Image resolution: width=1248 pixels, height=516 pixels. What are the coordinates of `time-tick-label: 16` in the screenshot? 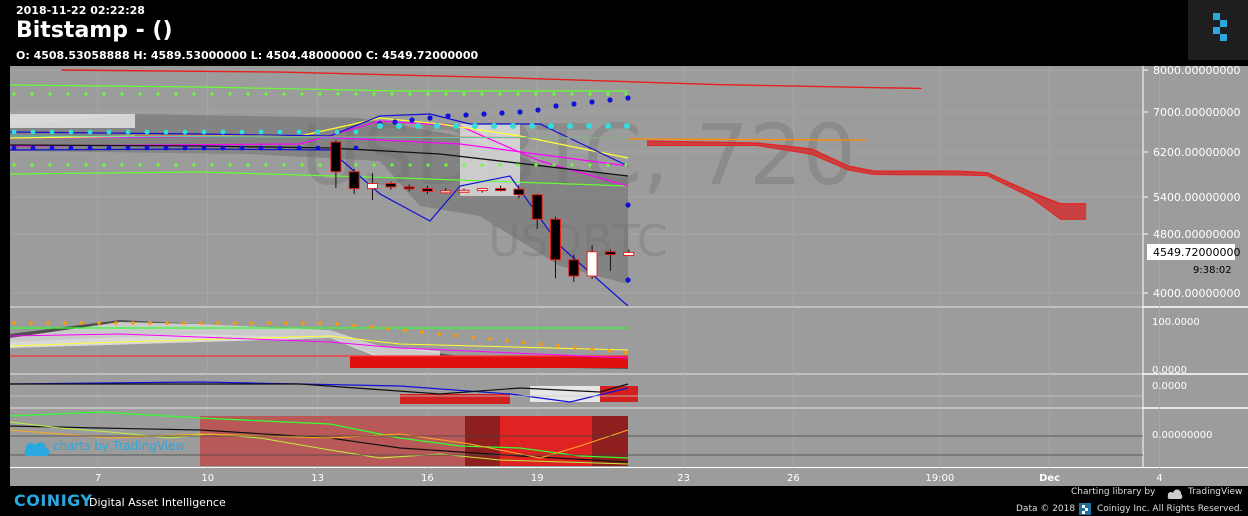 It's located at (427, 478).